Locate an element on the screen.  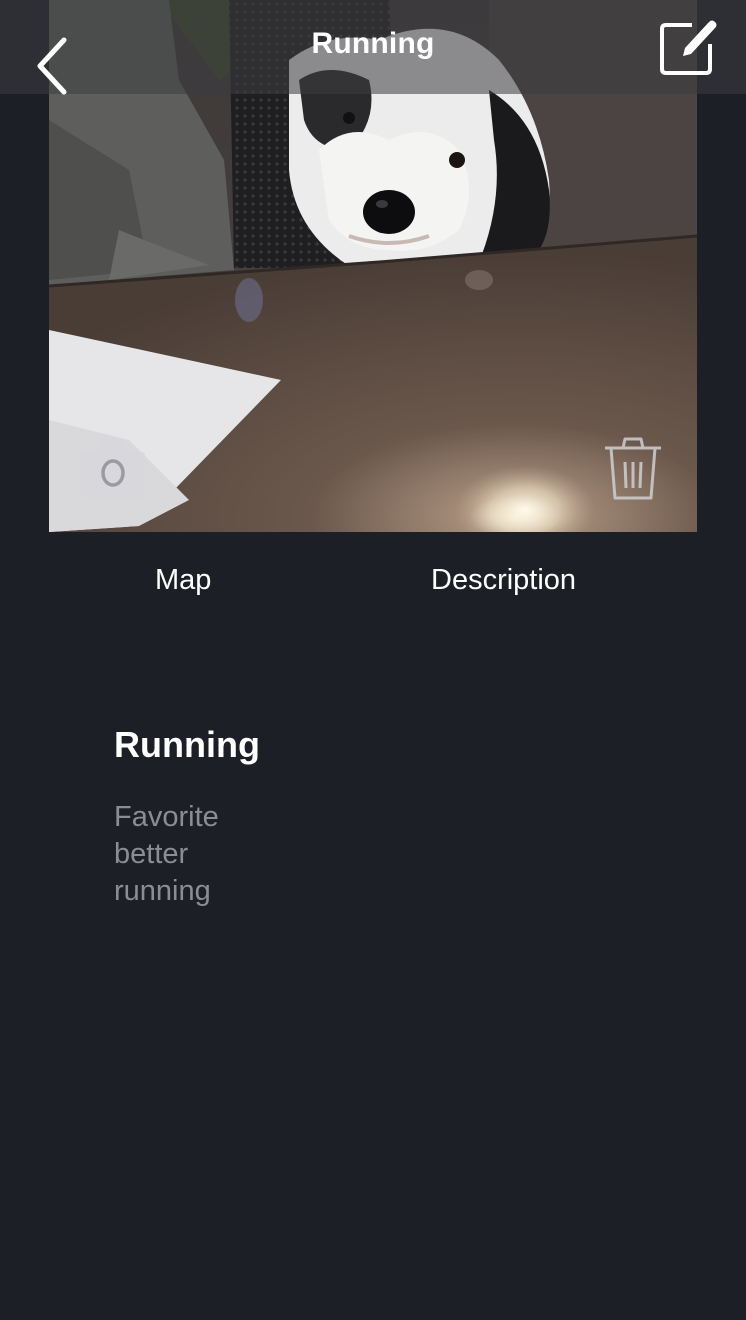
entry-description: Favorite better running is located at coordinates (166, 854).